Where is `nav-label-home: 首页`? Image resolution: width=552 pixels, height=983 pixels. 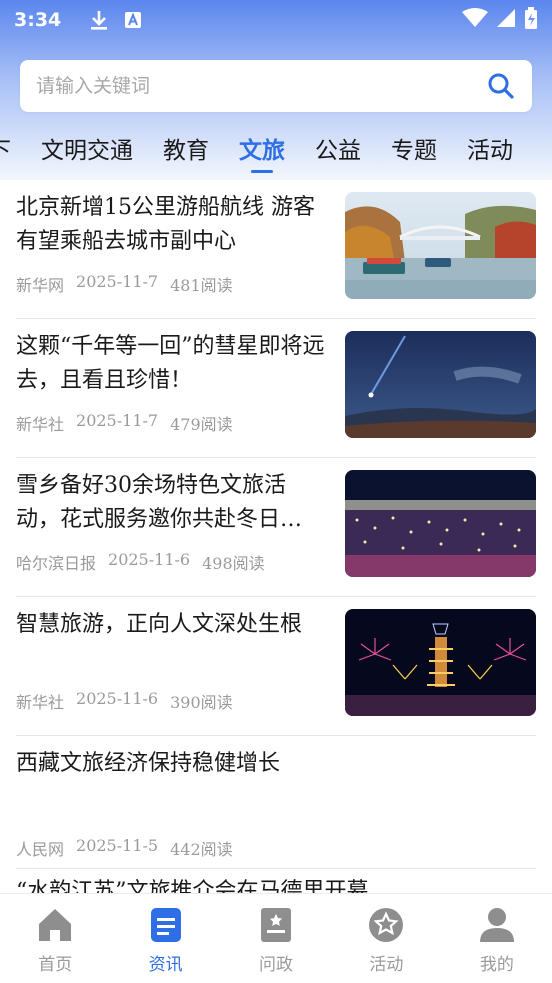
nav-label-home: 首页 is located at coordinates (55, 965).